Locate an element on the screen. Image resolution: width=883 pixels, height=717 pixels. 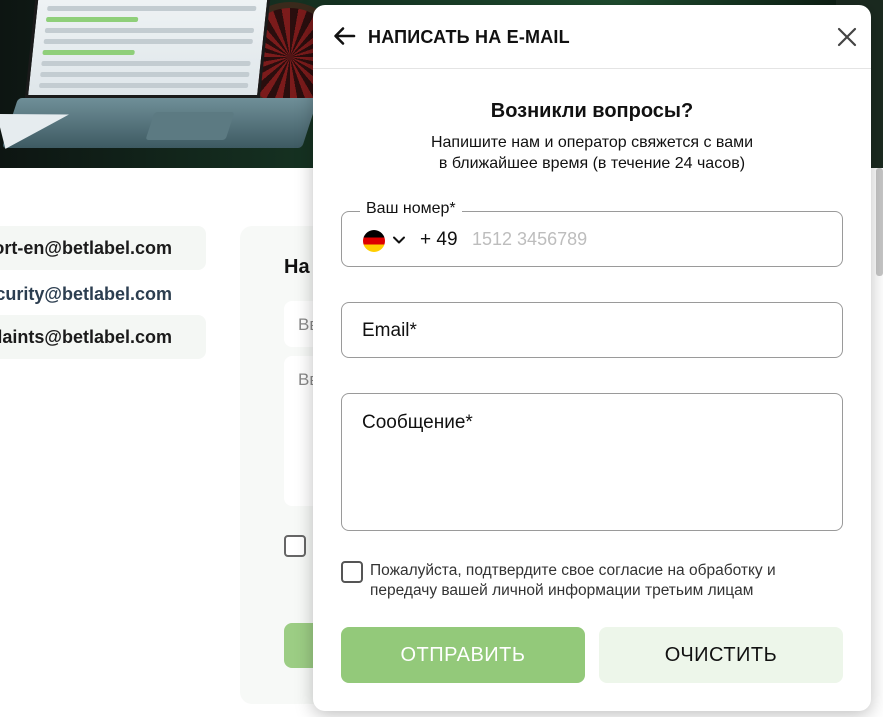
phone-label: Ваш номер* is located at coordinates (411, 209).